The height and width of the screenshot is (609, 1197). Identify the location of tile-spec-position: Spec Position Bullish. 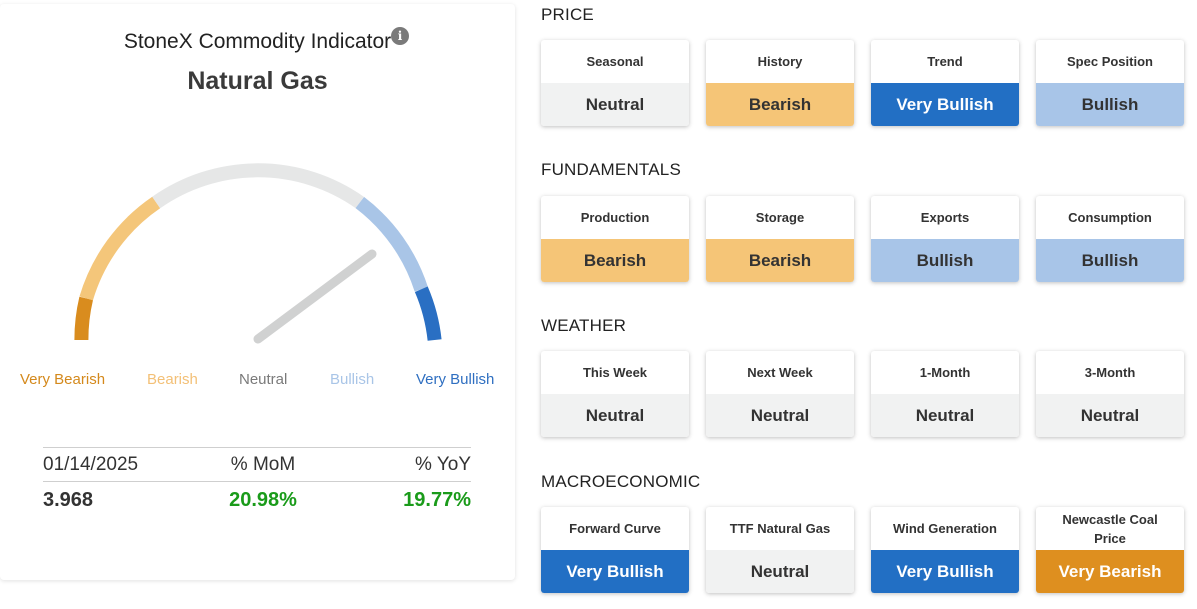
(1110, 83).